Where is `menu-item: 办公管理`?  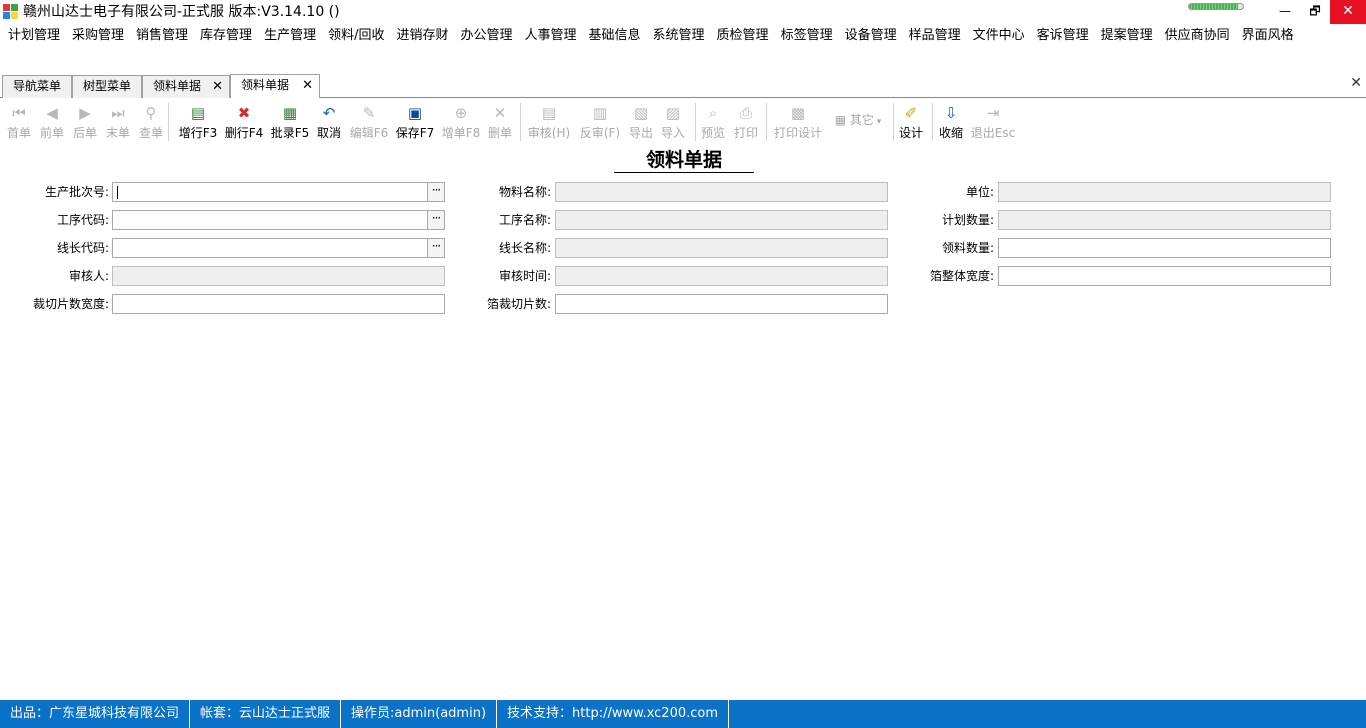 menu-item: 办公管理 is located at coordinates (486, 36).